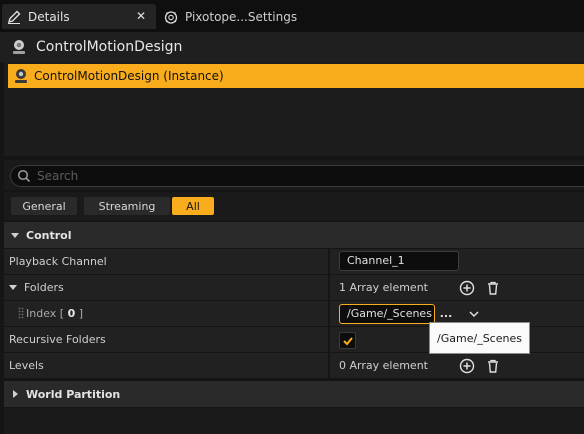 The image size is (584, 434). What do you see at coordinates (49, 16) in the screenshot?
I see `tab-details-label: Details` at bounding box center [49, 16].